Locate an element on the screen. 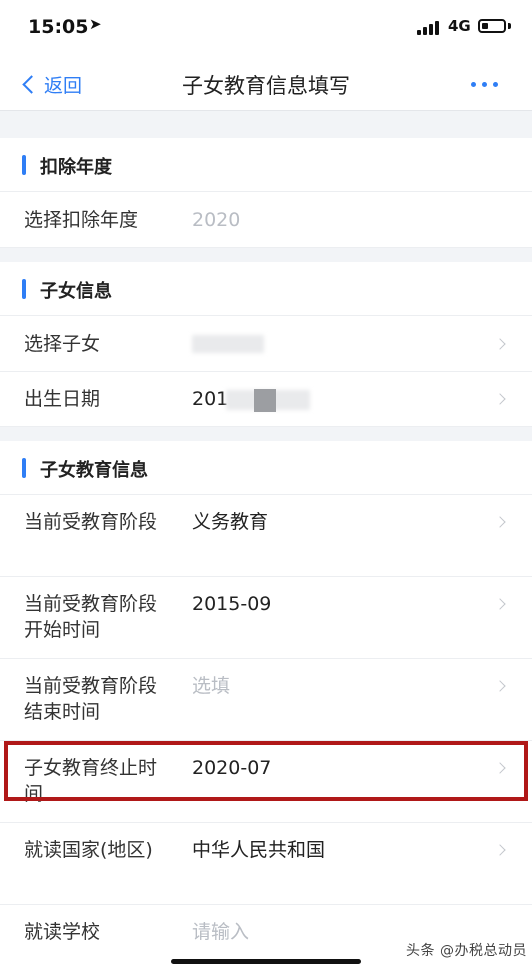 This screenshot has width=532, height=975. status-time: 15:05 is located at coordinates (58, 27).